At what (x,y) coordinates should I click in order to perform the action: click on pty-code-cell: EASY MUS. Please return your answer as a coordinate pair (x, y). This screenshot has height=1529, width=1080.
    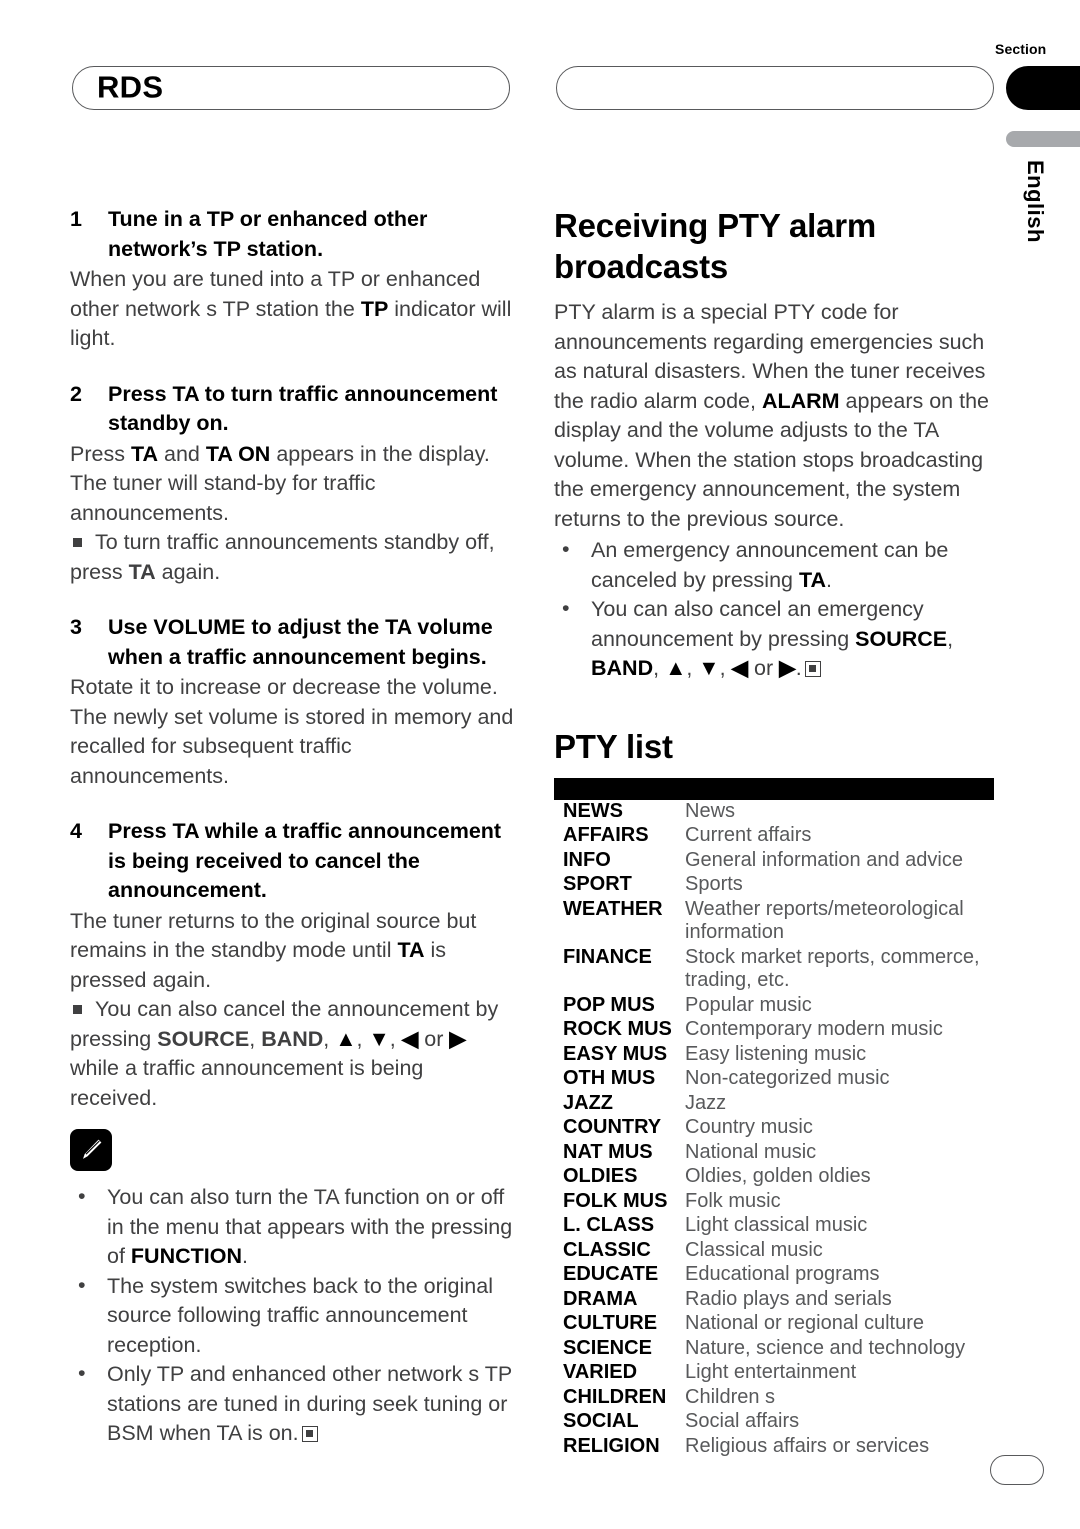
    Looking at the image, I should click on (615, 1053).